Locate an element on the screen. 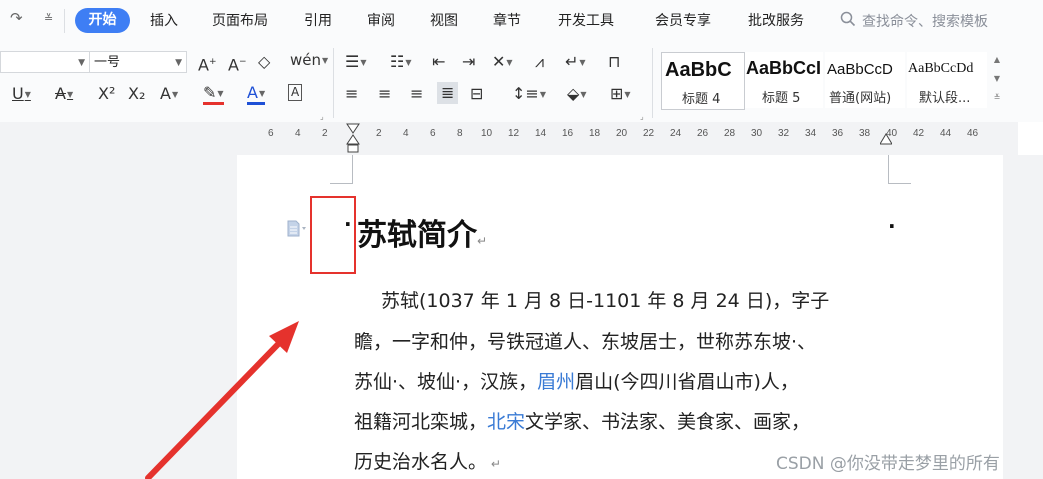  pointer-arrow is located at coordinates (222, 400).